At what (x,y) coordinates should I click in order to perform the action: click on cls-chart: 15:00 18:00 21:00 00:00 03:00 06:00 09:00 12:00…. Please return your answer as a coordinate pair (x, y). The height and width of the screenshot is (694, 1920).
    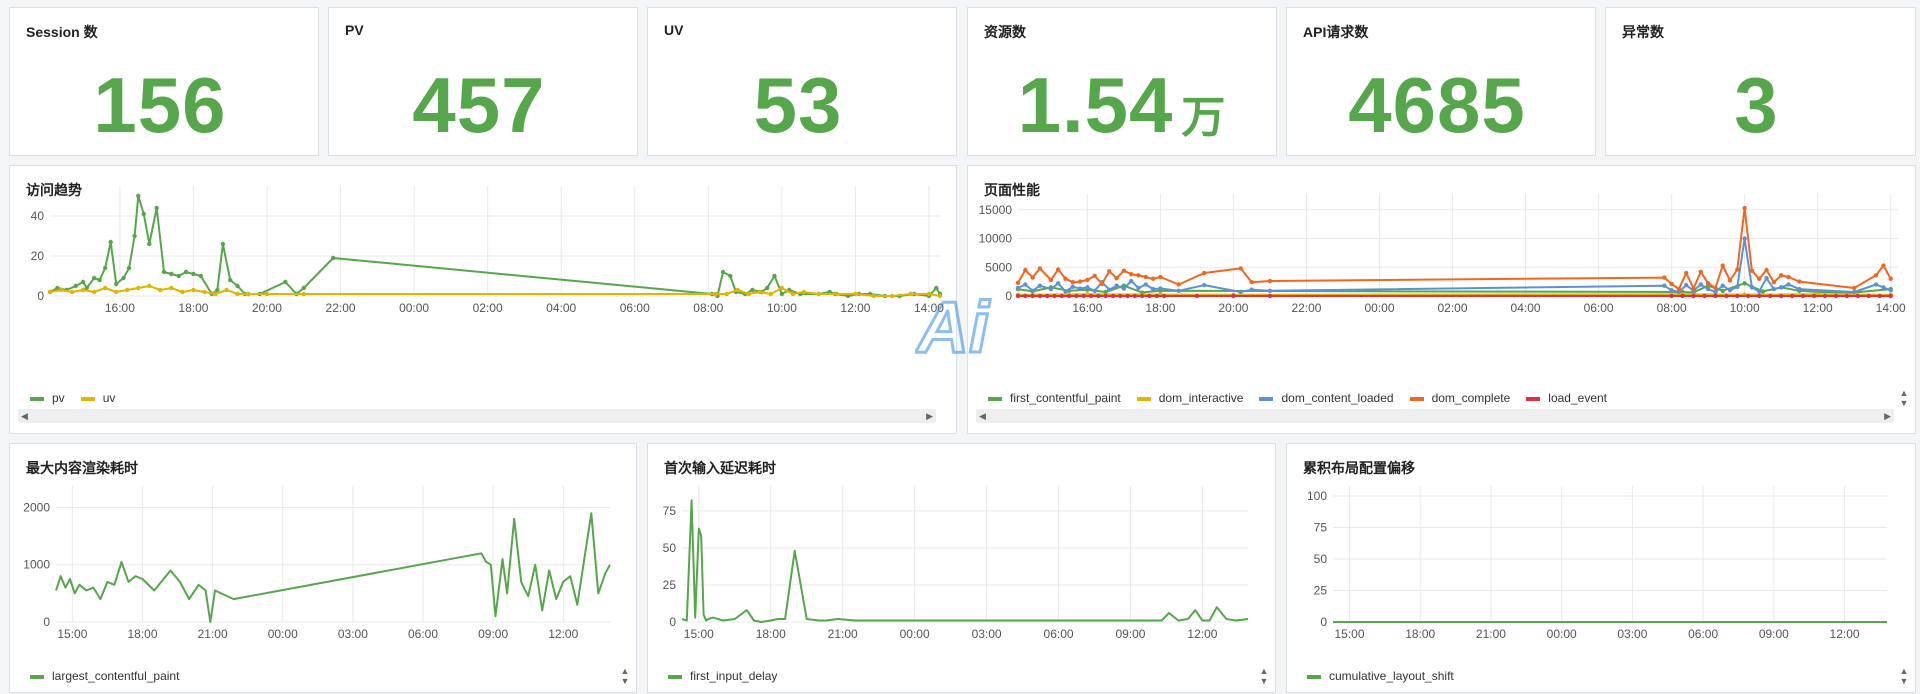
    Looking at the image, I should click on (1597, 563).